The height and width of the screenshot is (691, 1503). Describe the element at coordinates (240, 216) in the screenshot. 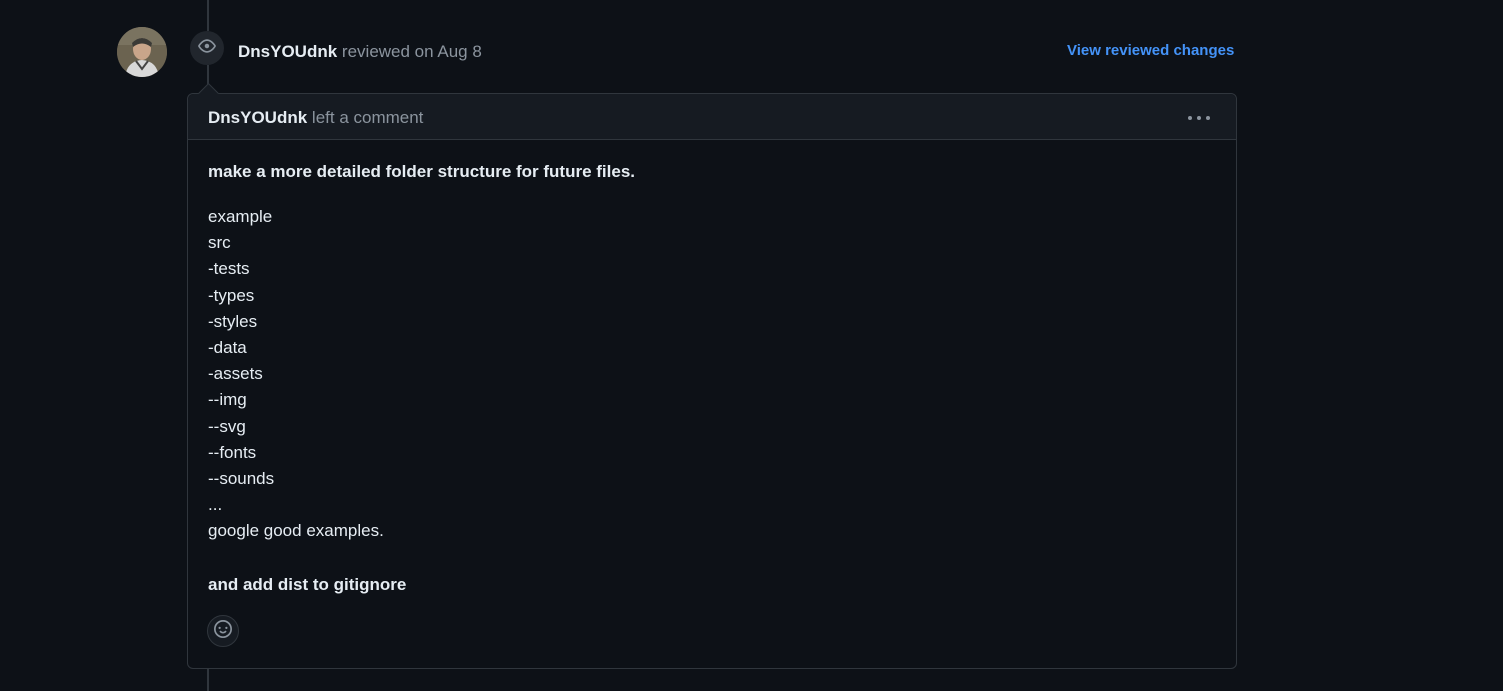

I see `list-item: example` at that location.